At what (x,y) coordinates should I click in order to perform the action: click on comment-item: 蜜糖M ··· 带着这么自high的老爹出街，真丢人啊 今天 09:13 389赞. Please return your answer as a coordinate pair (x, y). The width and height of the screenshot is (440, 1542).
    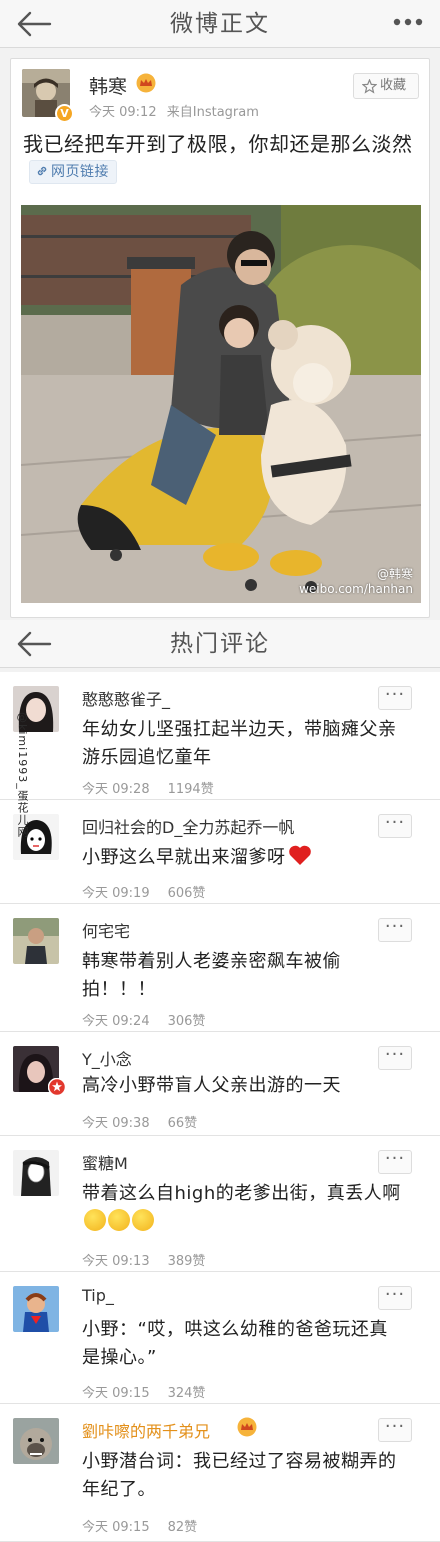
    Looking at the image, I should click on (220, 1204).